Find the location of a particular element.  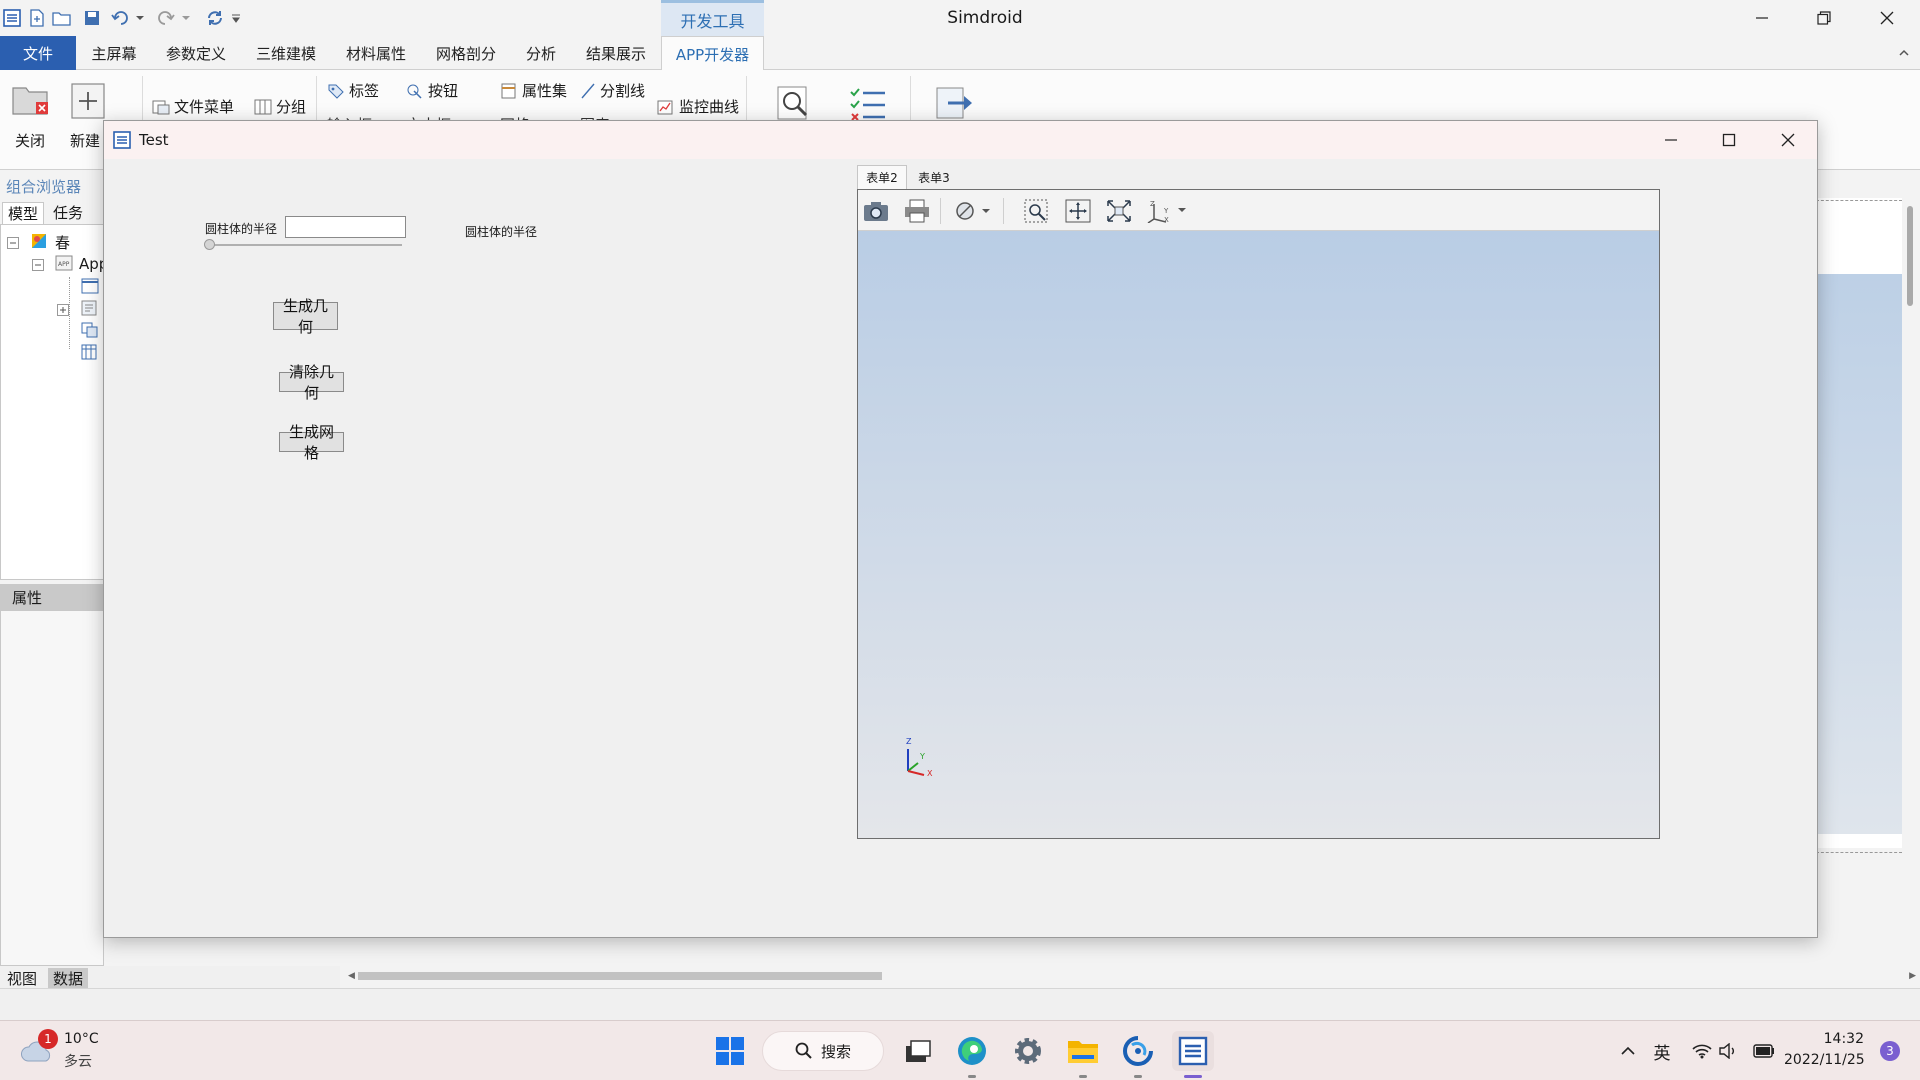

axis-z-label: Z is located at coordinates (909, 741).